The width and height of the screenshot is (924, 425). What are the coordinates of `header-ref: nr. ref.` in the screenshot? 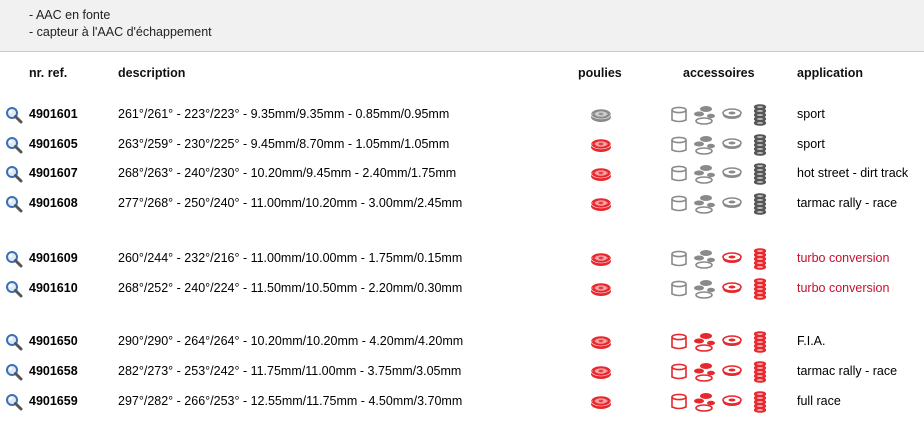 It's located at (48, 73).